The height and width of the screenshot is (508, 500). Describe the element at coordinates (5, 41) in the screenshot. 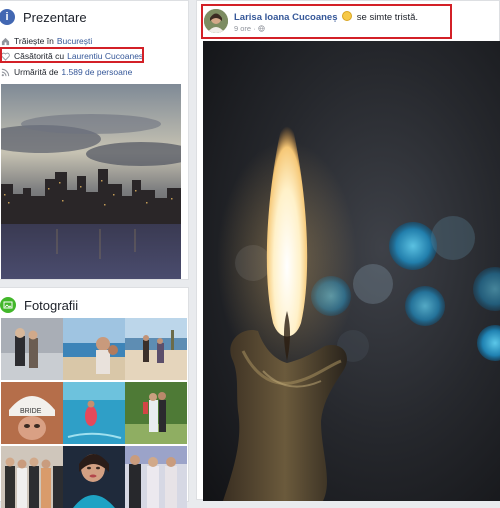

I see `home-icon` at that location.